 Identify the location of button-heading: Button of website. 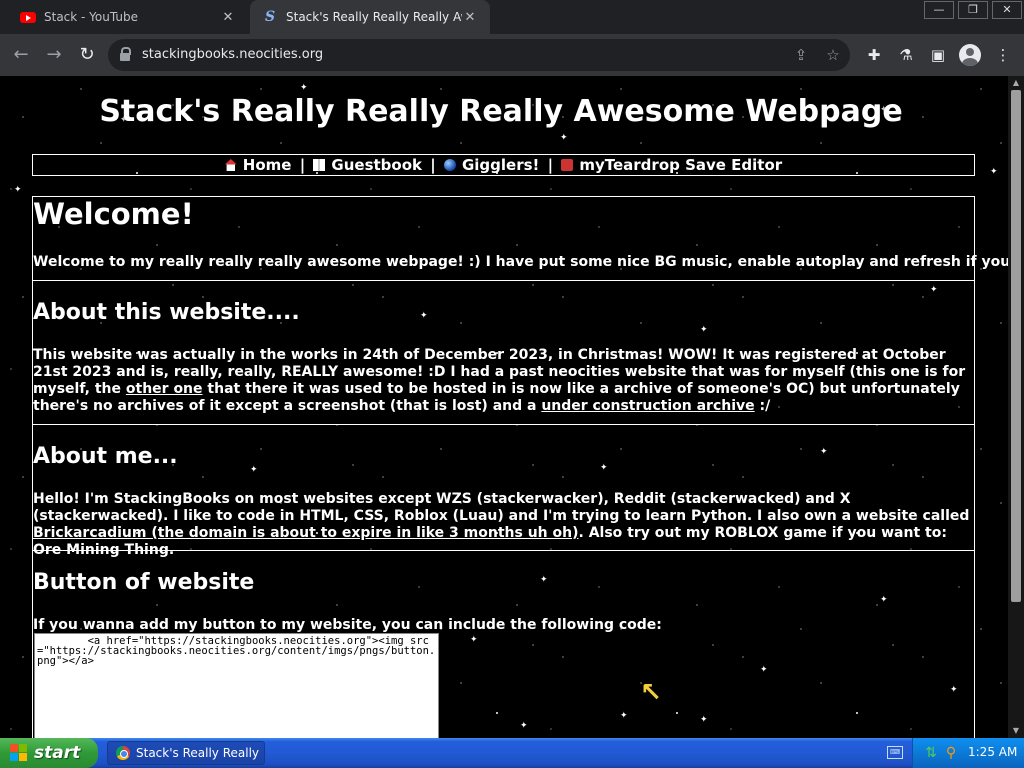
(144, 582).